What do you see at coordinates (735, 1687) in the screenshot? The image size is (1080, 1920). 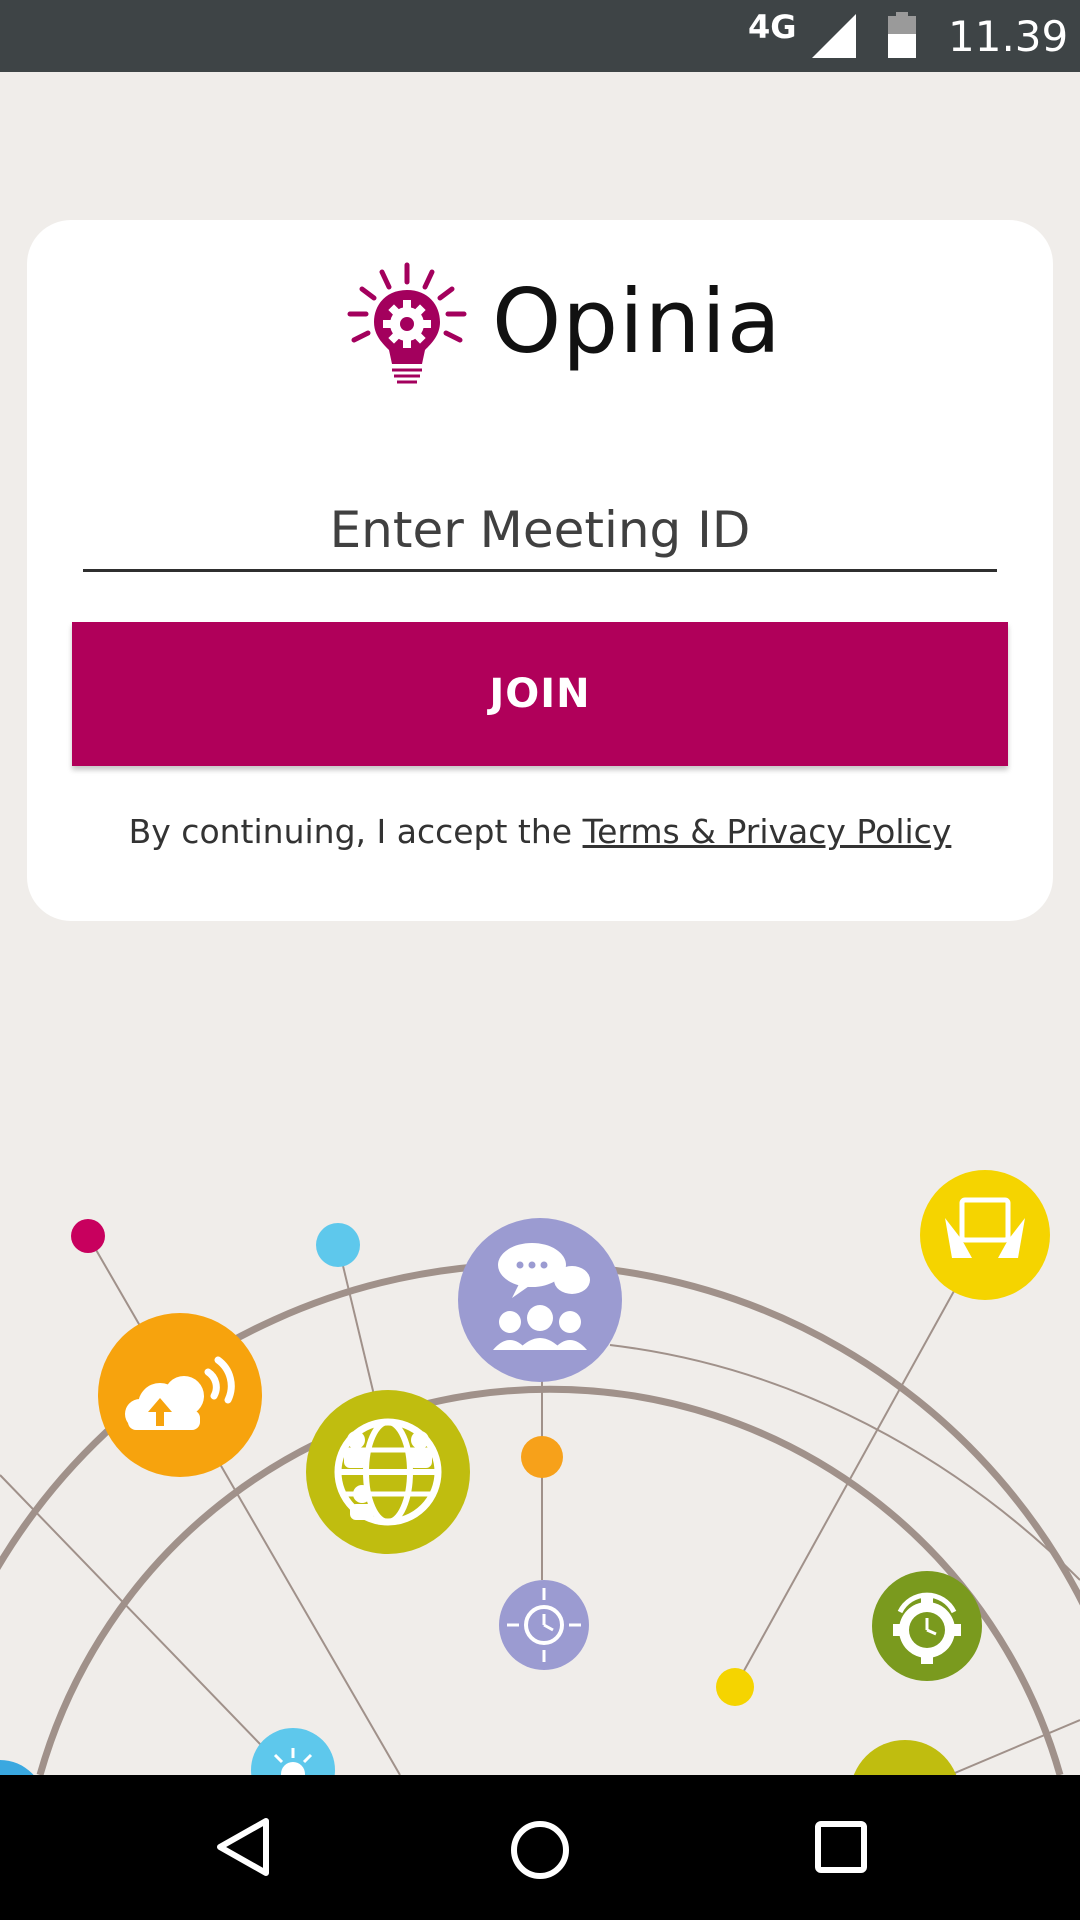 I see `dot-yellow` at bounding box center [735, 1687].